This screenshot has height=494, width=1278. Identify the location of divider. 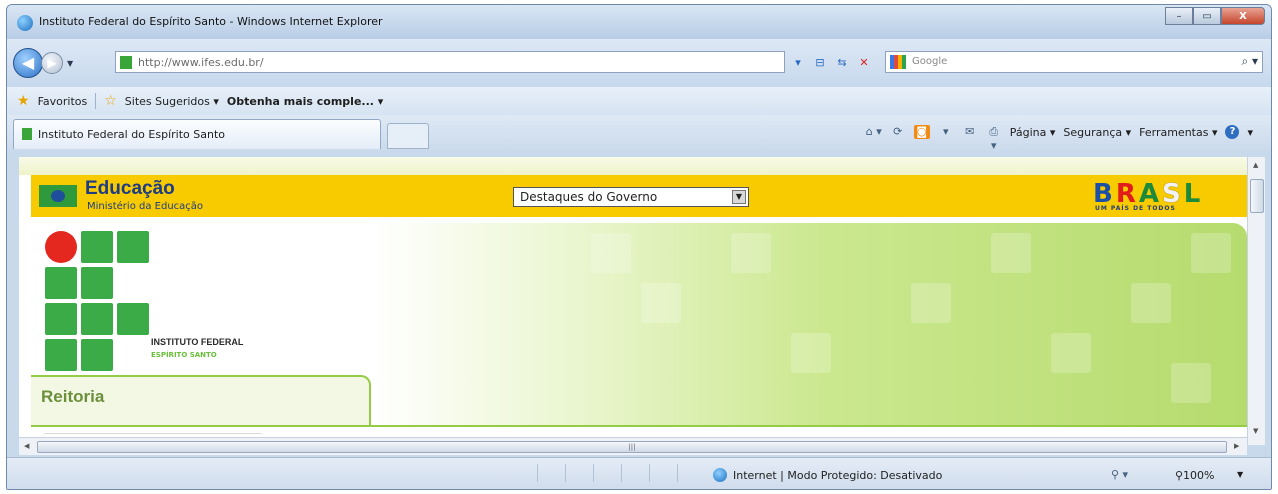
(96, 101).